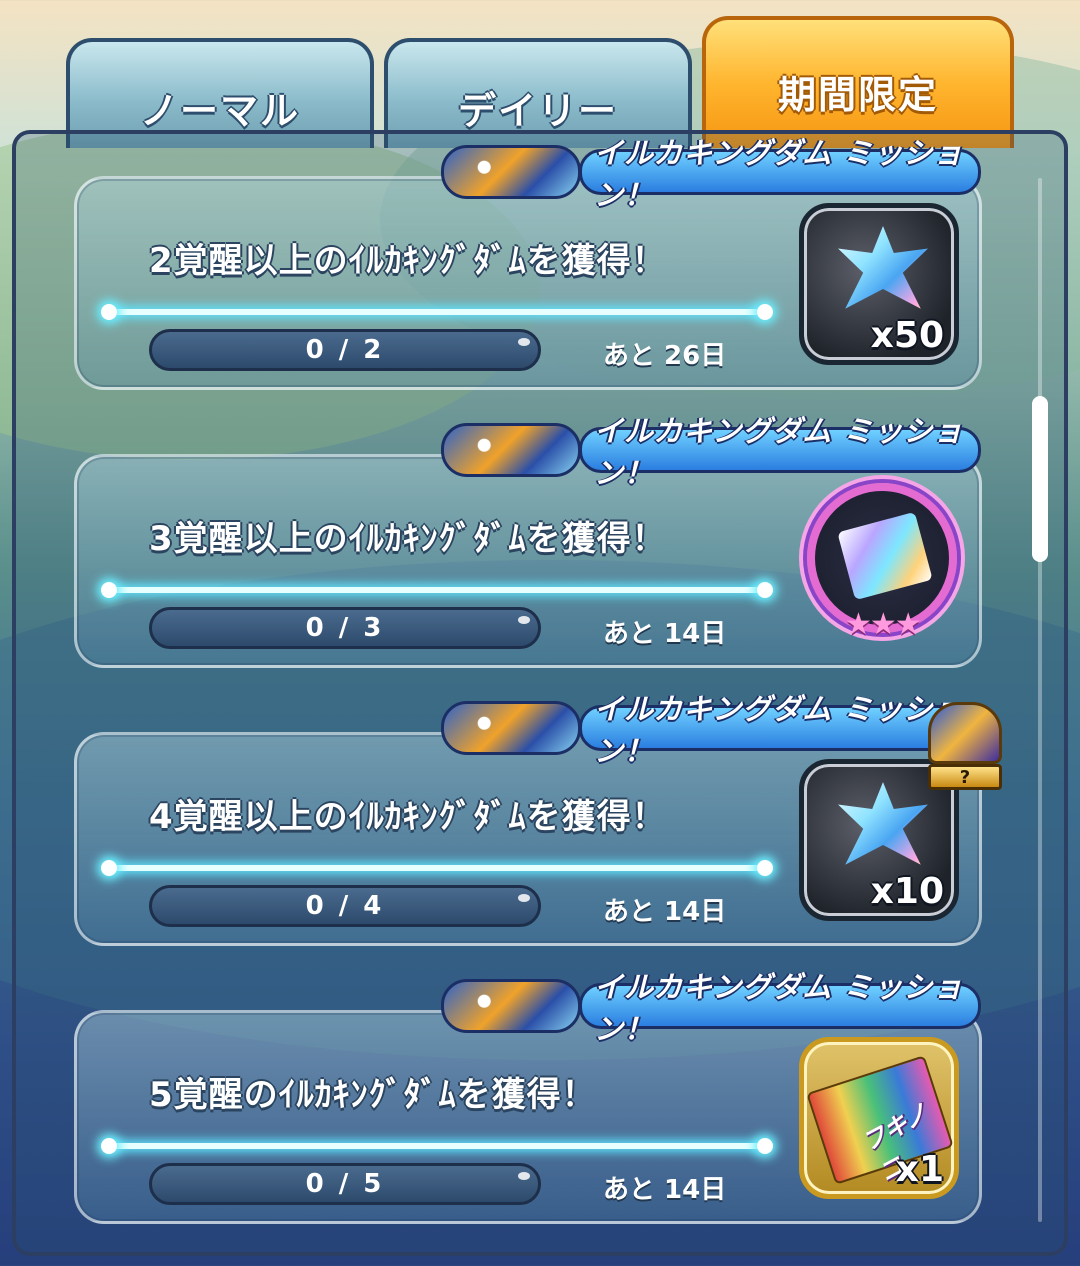  I want to click on mission-title: 3覚醒以上のｲﾙｶｷﾝｸﾞﾀﾞﾑを獲得！, so click(408, 539).